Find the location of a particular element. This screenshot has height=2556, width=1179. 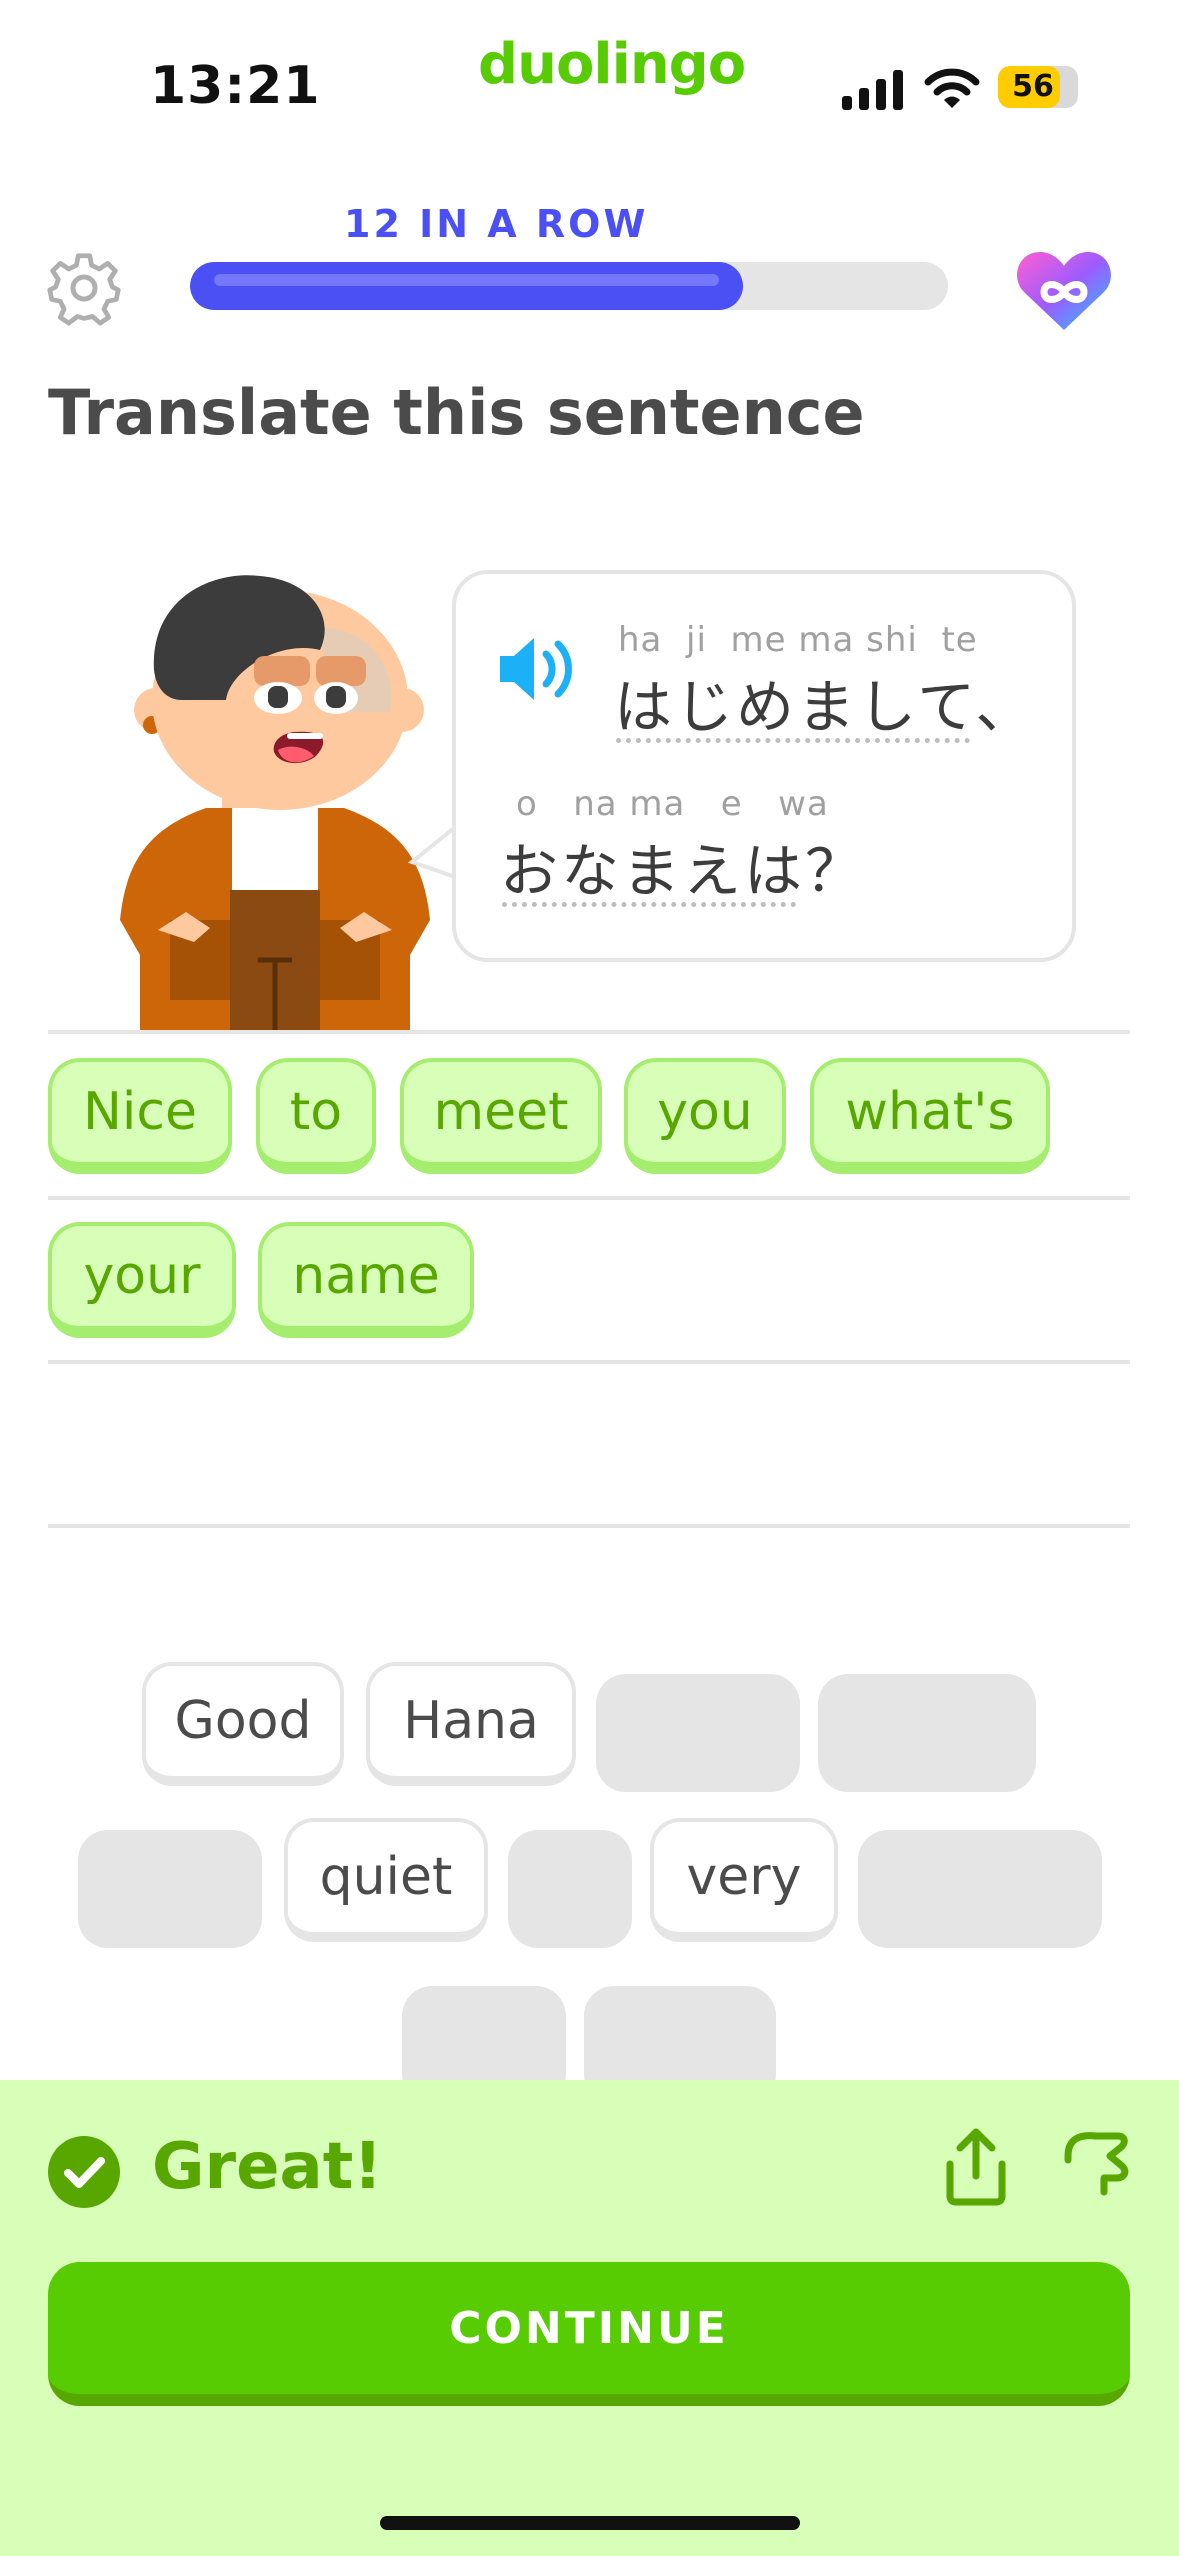

continue-button: CONTINUE is located at coordinates (589, 2334).